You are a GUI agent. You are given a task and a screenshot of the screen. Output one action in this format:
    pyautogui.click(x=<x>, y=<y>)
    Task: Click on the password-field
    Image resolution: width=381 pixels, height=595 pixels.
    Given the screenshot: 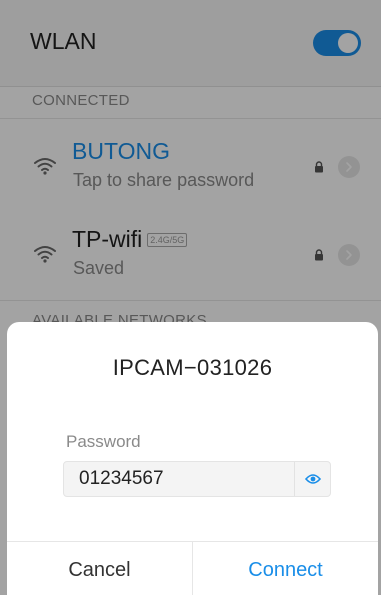 What is the action you would take?
    pyautogui.click(x=197, y=479)
    